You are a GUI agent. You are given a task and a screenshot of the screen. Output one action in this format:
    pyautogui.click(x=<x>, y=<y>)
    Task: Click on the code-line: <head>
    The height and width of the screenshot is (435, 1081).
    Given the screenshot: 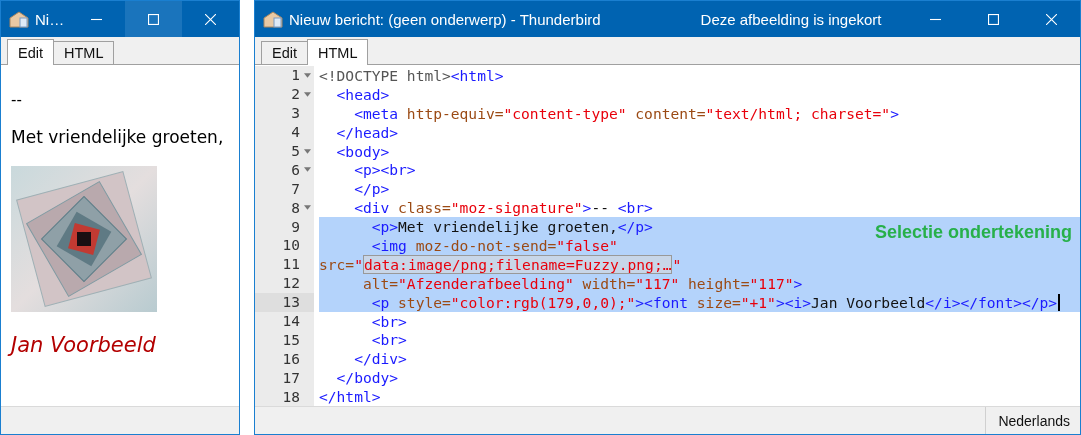 What is the action you would take?
    pyautogui.click(x=362, y=94)
    